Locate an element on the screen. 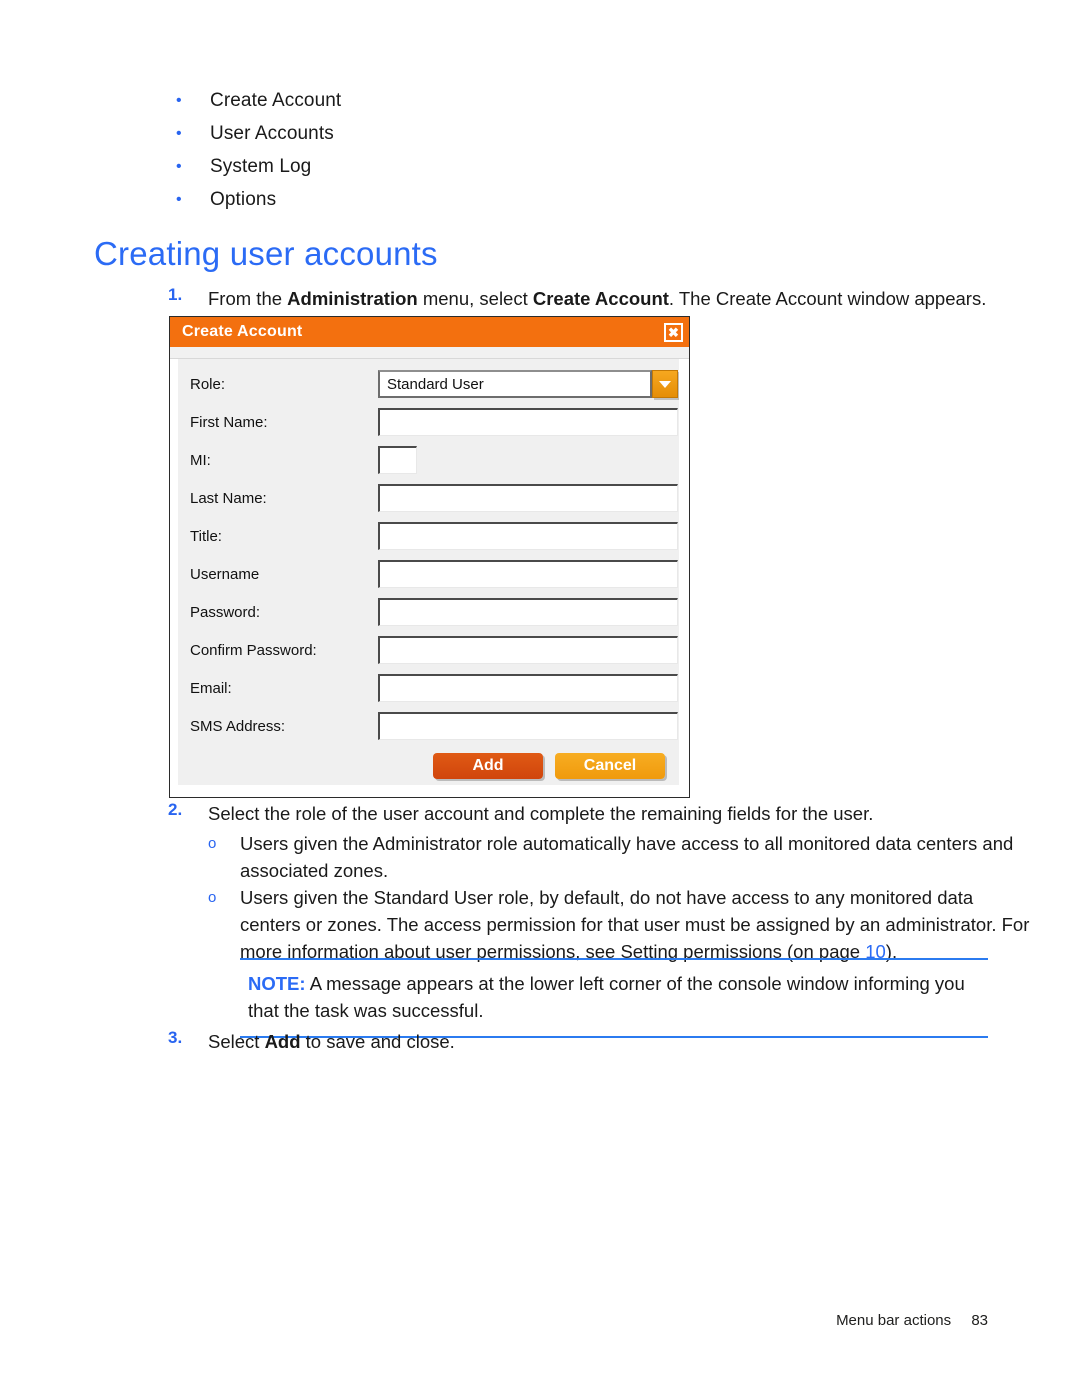 The height and width of the screenshot is (1397, 1080). form-row-confirm-password: Confirm Password: is located at coordinates (428, 650).